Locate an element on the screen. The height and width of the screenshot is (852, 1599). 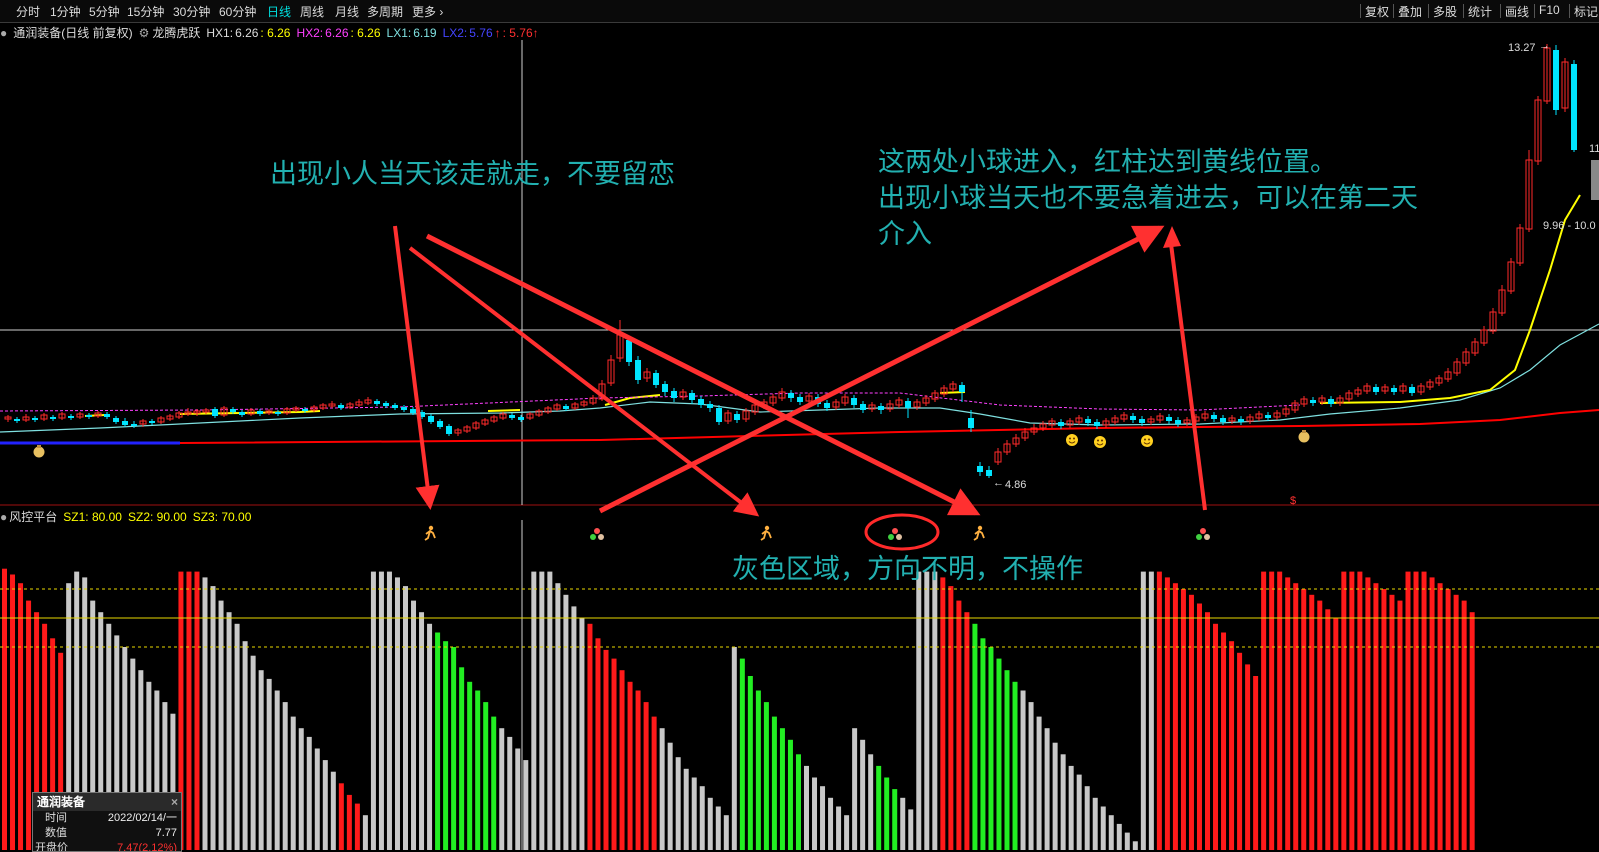
sub-indicator-icon: ● is located at coordinates (4, 517).